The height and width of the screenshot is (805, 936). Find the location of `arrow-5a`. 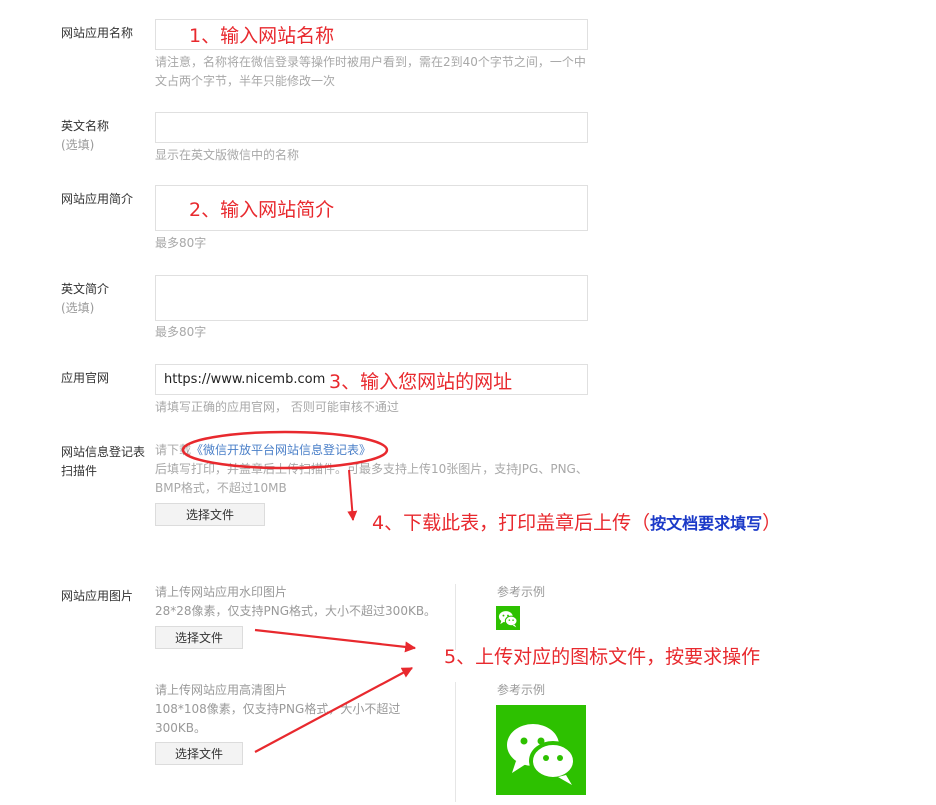

arrow-5a is located at coordinates (335, 640).